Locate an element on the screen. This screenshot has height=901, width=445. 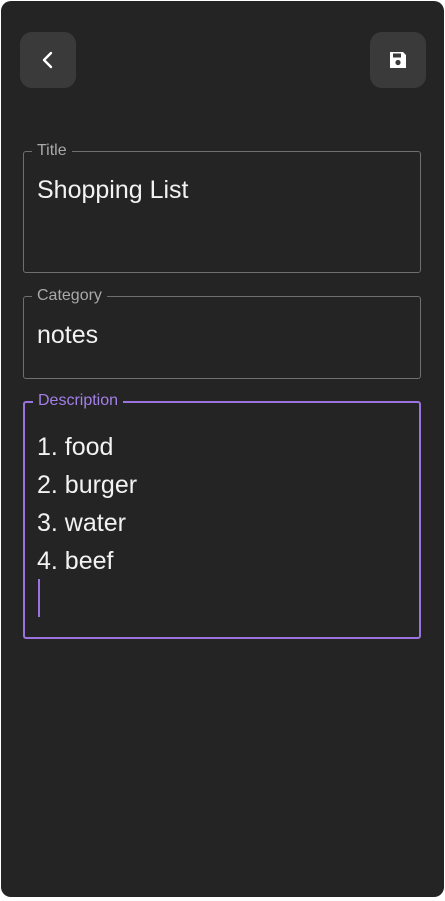
description-line: 3. water is located at coordinates (81, 523).